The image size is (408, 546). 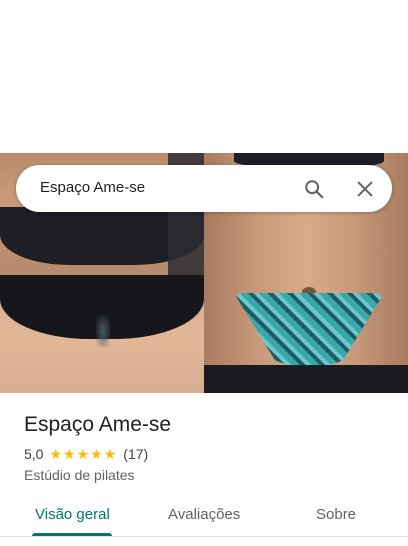 I want to click on rating-value: 5,0, so click(x=34, y=454).